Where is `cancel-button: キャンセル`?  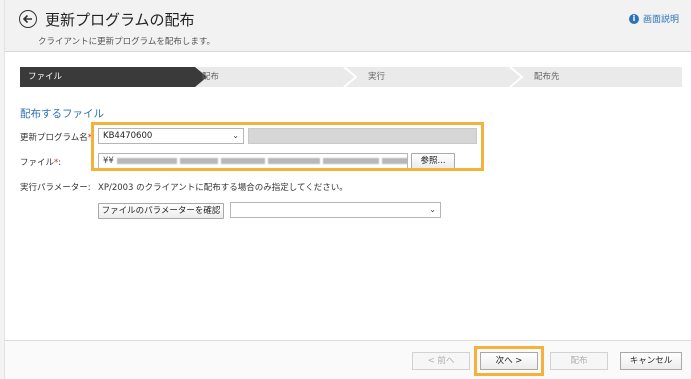 cancel-button: キャンセル is located at coordinates (651, 361).